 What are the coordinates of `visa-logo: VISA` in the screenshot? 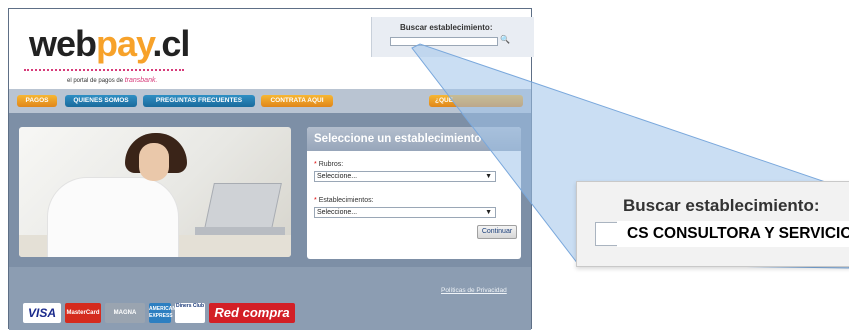 It's located at (42, 313).